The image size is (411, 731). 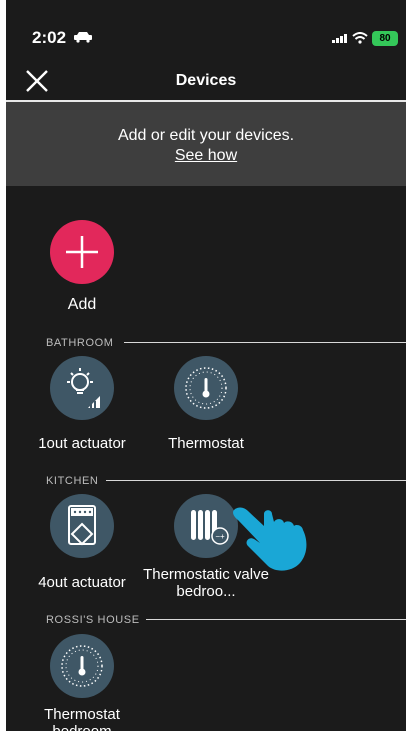 What do you see at coordinates (206, 135) in the screenshot?
I see `banner-text: Add or edit your devices.` at bounding box center [206, 135].